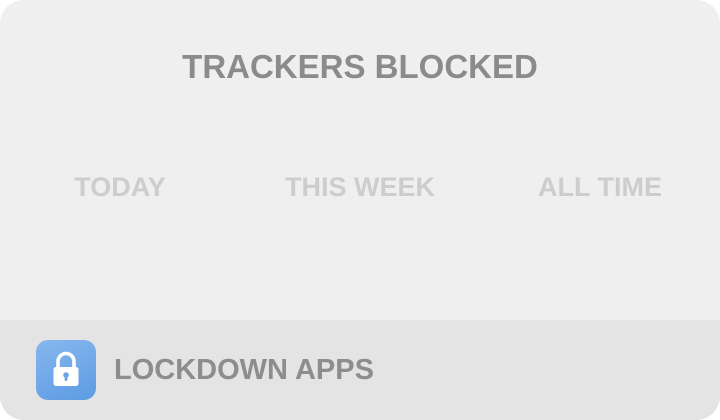 This screenshot has width=720, height=420. What do you see at coordinates (360, 66) in the screenshot?
I see `widget-title: TRACKERS BLOCKED` at bounding box center [360, 66].